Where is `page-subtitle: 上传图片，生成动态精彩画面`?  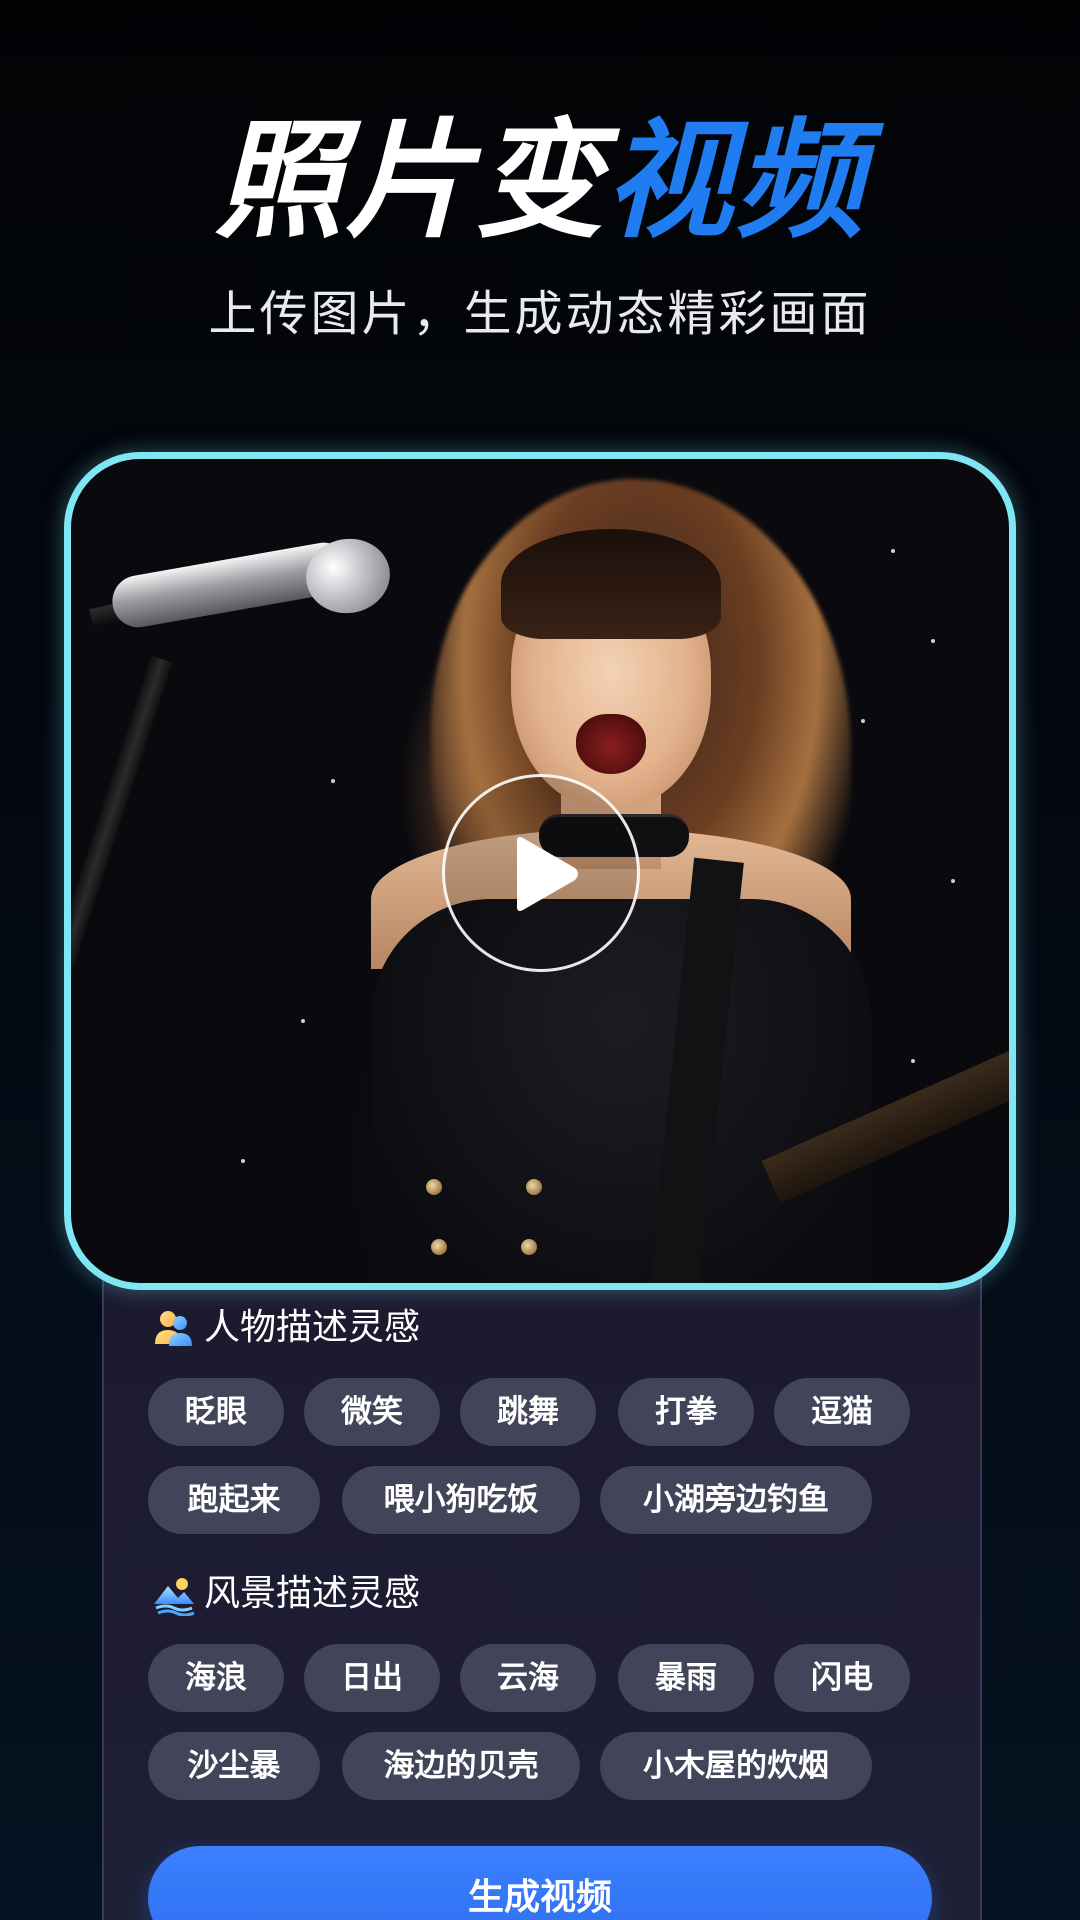 page-subtitle: 上传图片，生成动态精彩画面 is located at coordinates (540, 314).